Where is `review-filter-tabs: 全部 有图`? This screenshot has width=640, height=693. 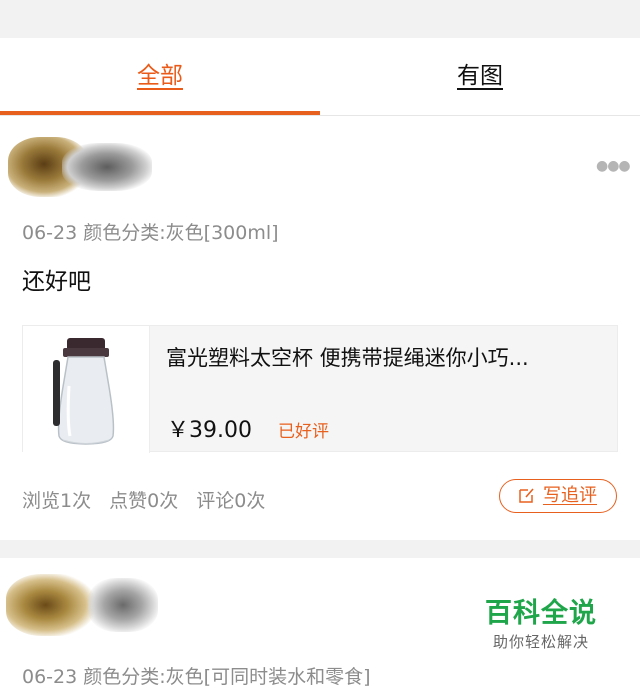
review-filter-tabs: 全部 有图 is located at coordinates (320, 77).